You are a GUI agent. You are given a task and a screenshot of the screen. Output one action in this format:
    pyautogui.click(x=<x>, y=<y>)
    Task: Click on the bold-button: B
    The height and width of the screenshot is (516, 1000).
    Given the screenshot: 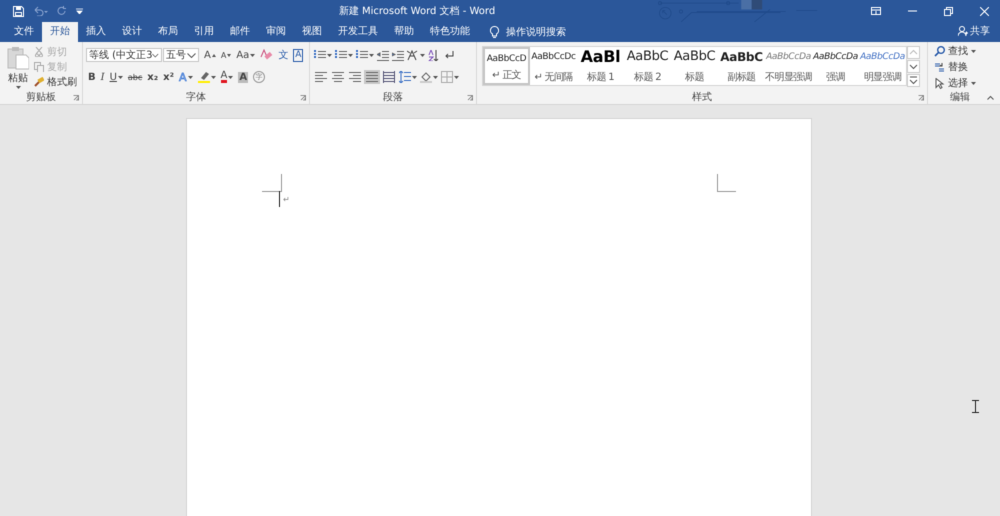 What is the action you would take?
    pyautogui.click(x=92, y=77)
    